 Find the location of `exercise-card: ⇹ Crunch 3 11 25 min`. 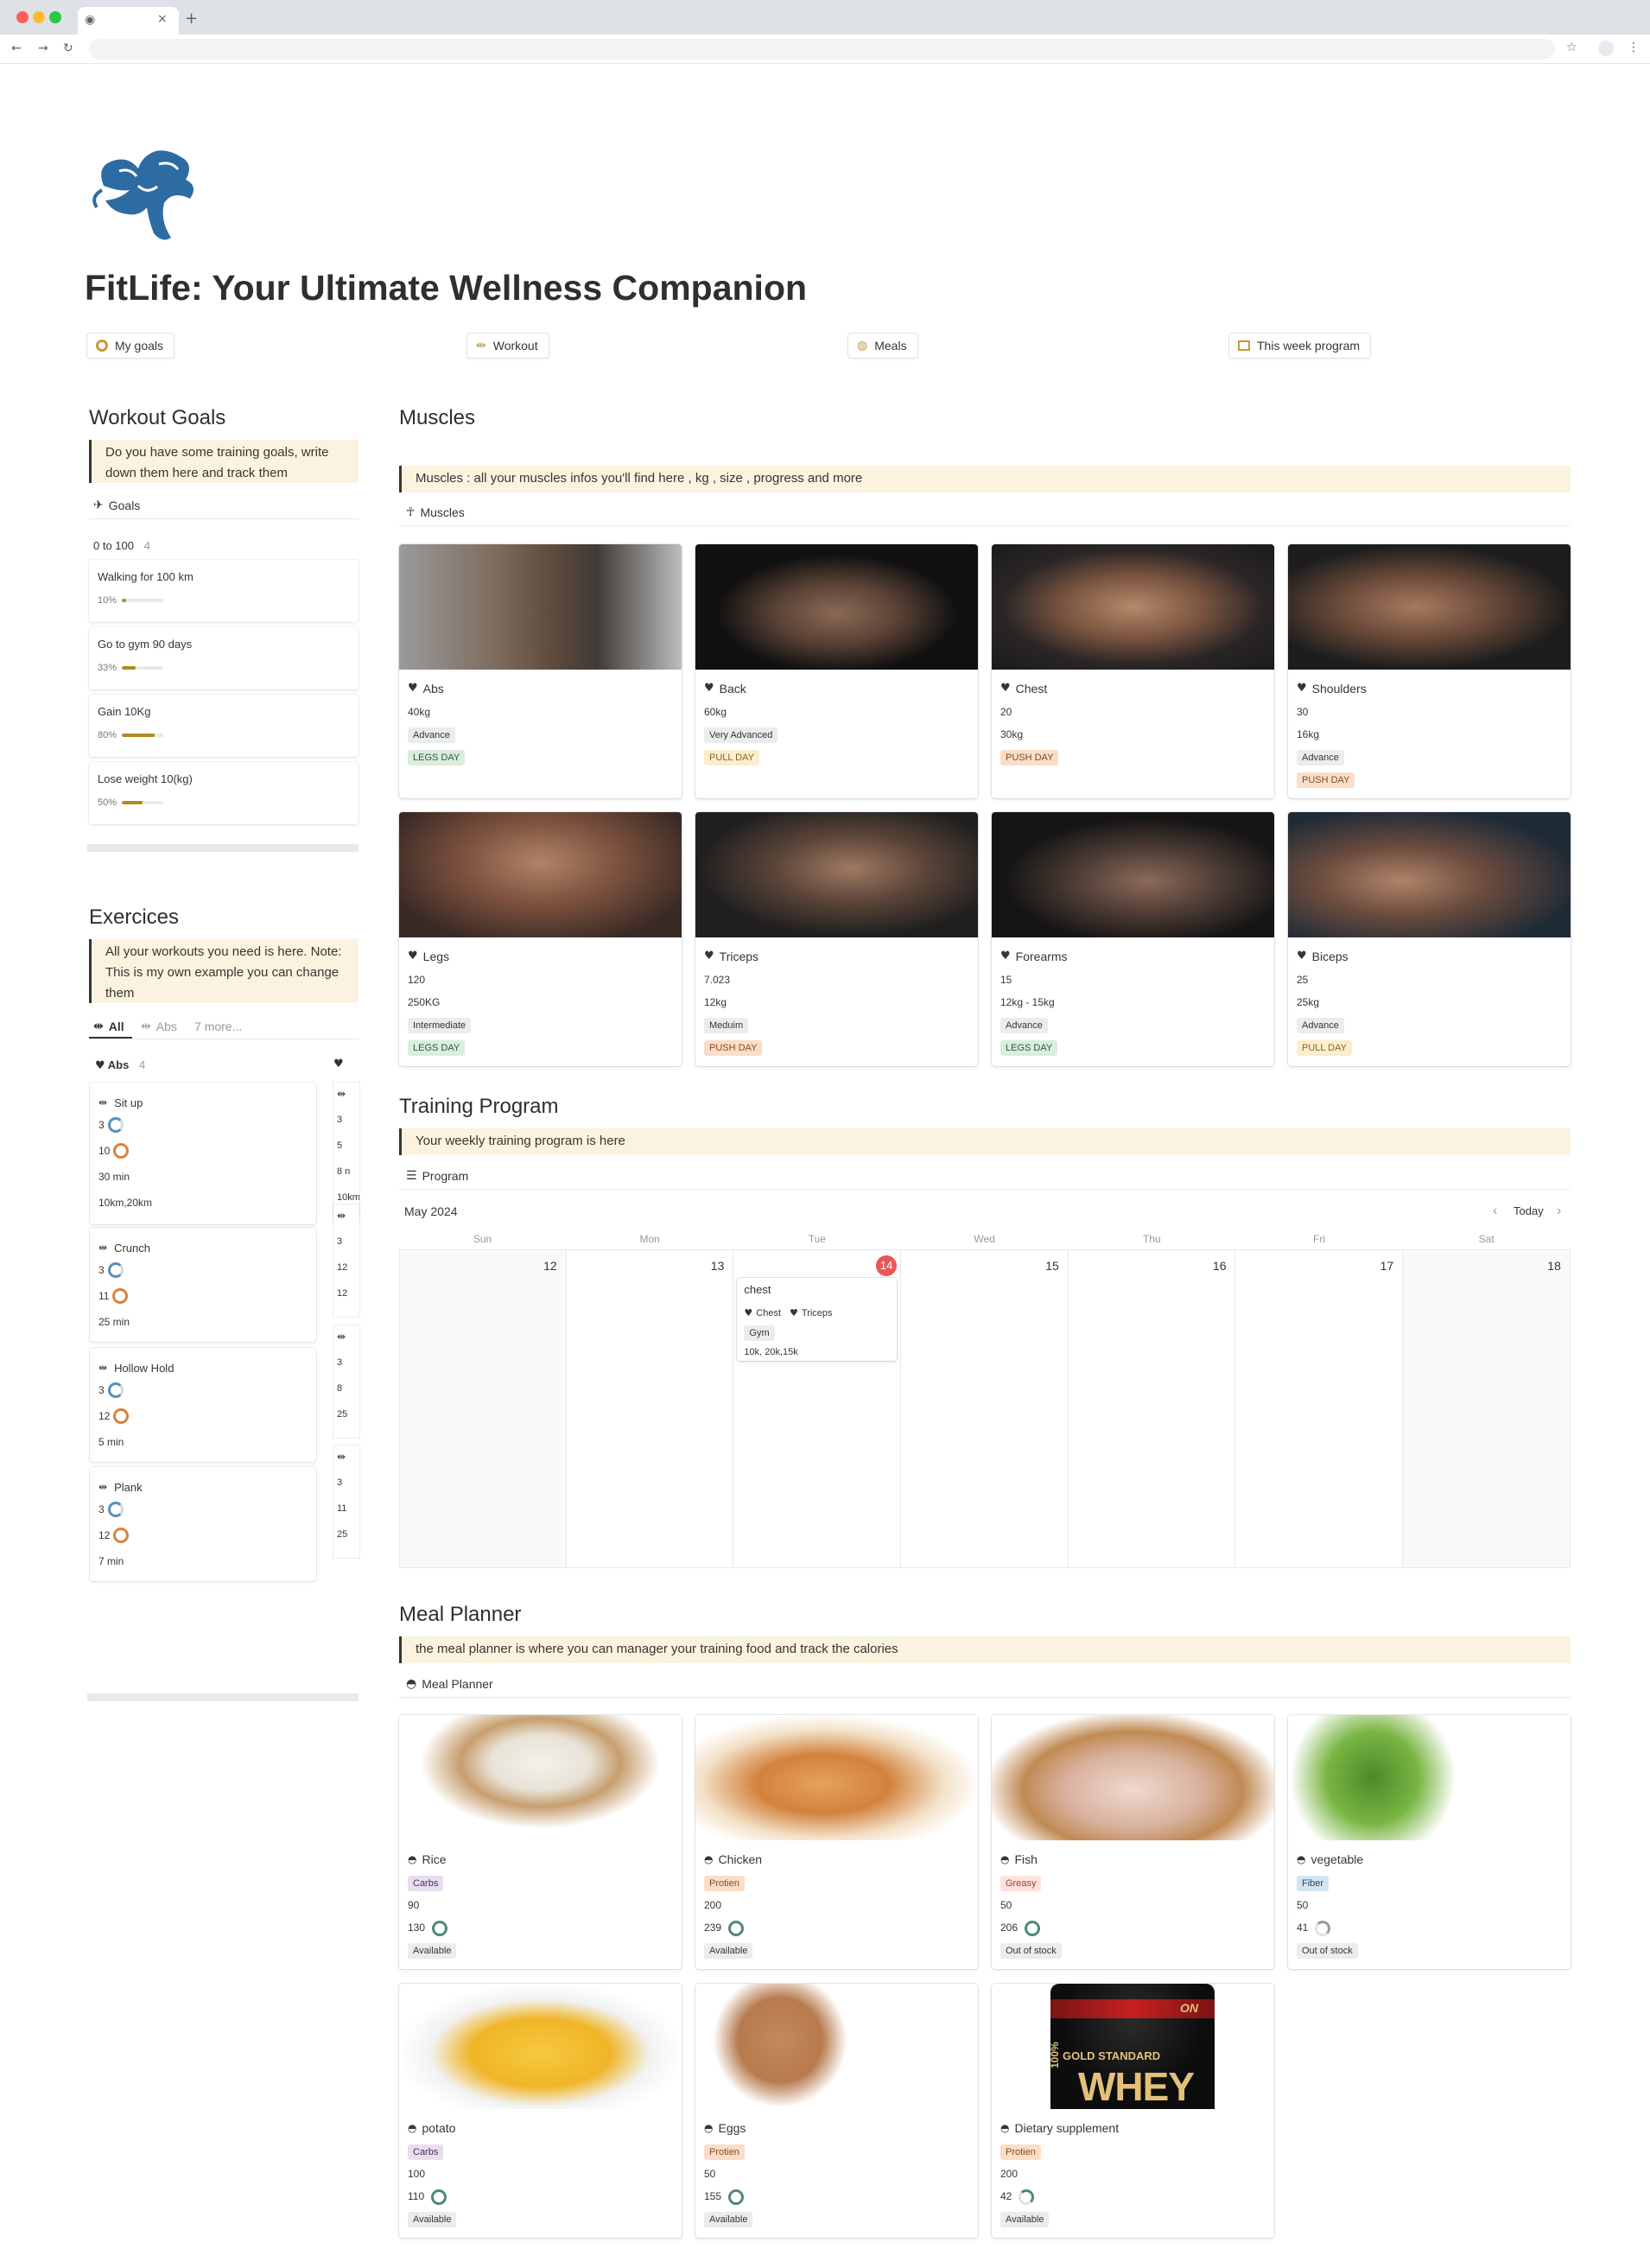

exercise-card: ⇹ Crunch 3 11 25 min is located at coordinates (203, 1285).